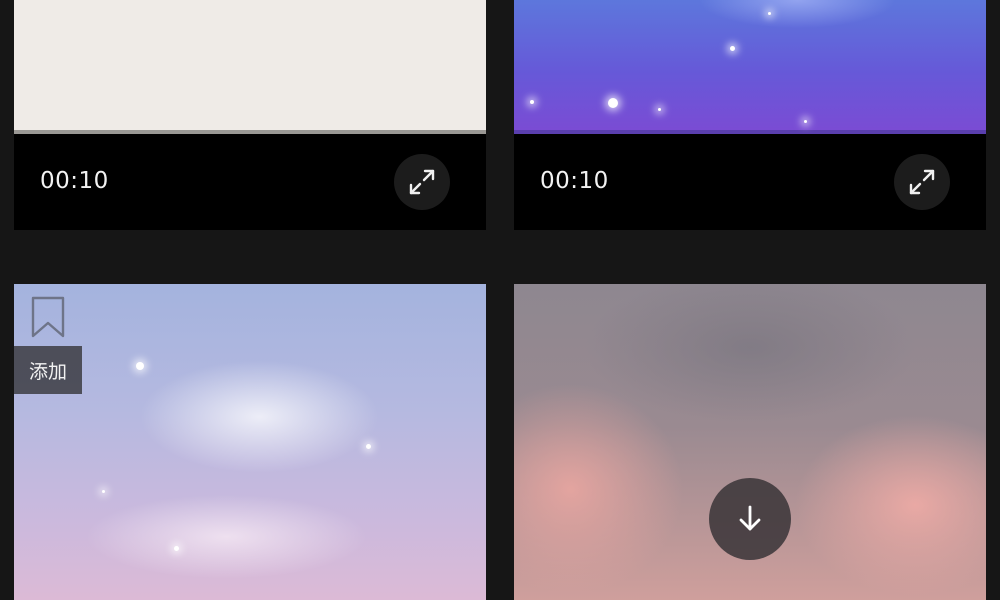 This screenshot has height=600, width=1000. I want to click on add-button: 添加, so click(48, 370).